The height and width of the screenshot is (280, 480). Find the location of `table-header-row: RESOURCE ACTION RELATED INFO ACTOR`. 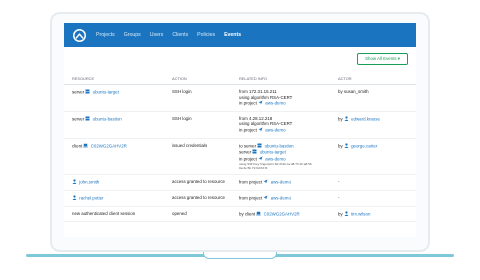

table-header-row: RESOURCE ACTION RELATED INFO ACTOR is located at coordinates (240, 79).